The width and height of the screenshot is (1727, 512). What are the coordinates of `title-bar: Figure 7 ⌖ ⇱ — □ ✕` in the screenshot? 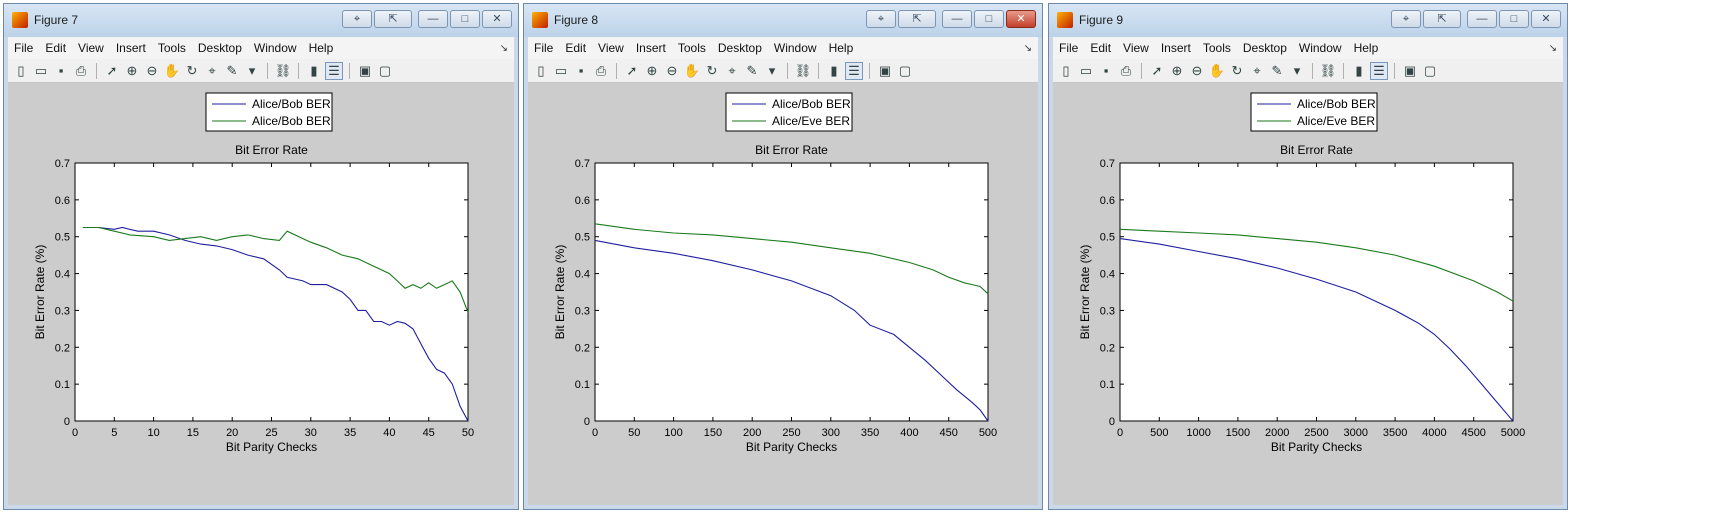 It's located at (261, 20).